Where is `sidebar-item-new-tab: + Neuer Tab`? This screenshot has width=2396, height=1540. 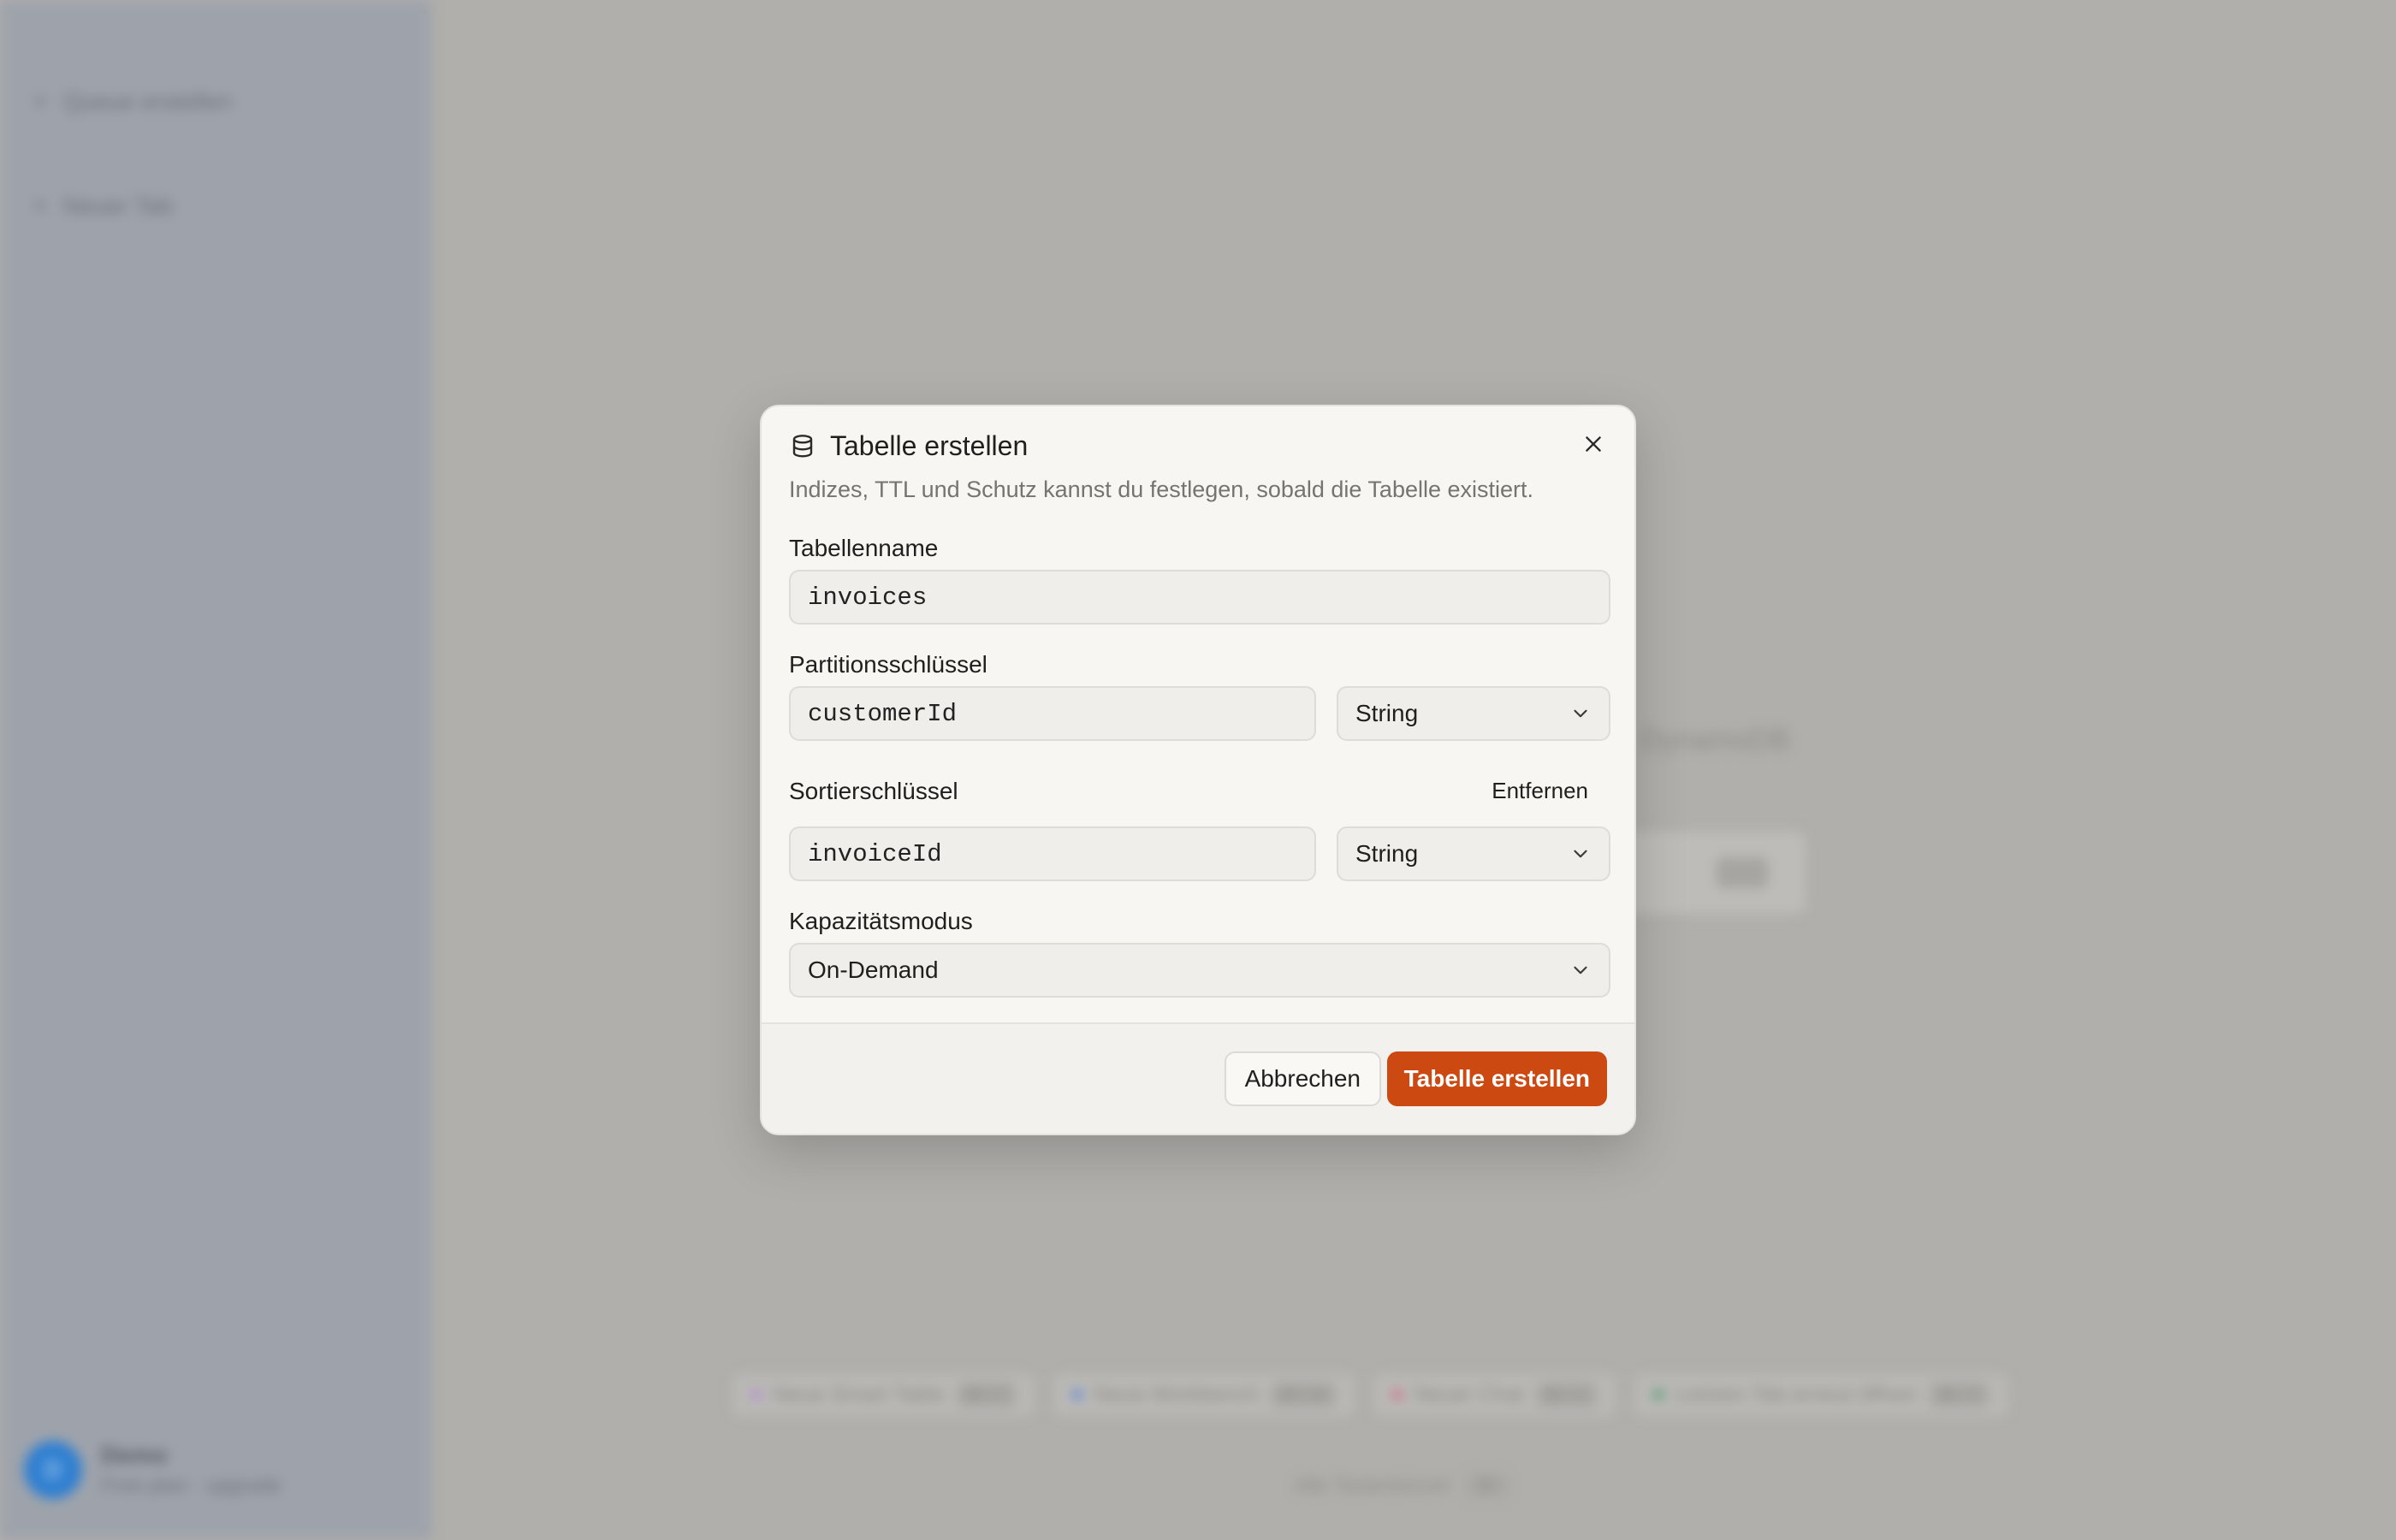 sidebar-item-new-tab: + Neuer Tab is located at coordinates (103, 206).